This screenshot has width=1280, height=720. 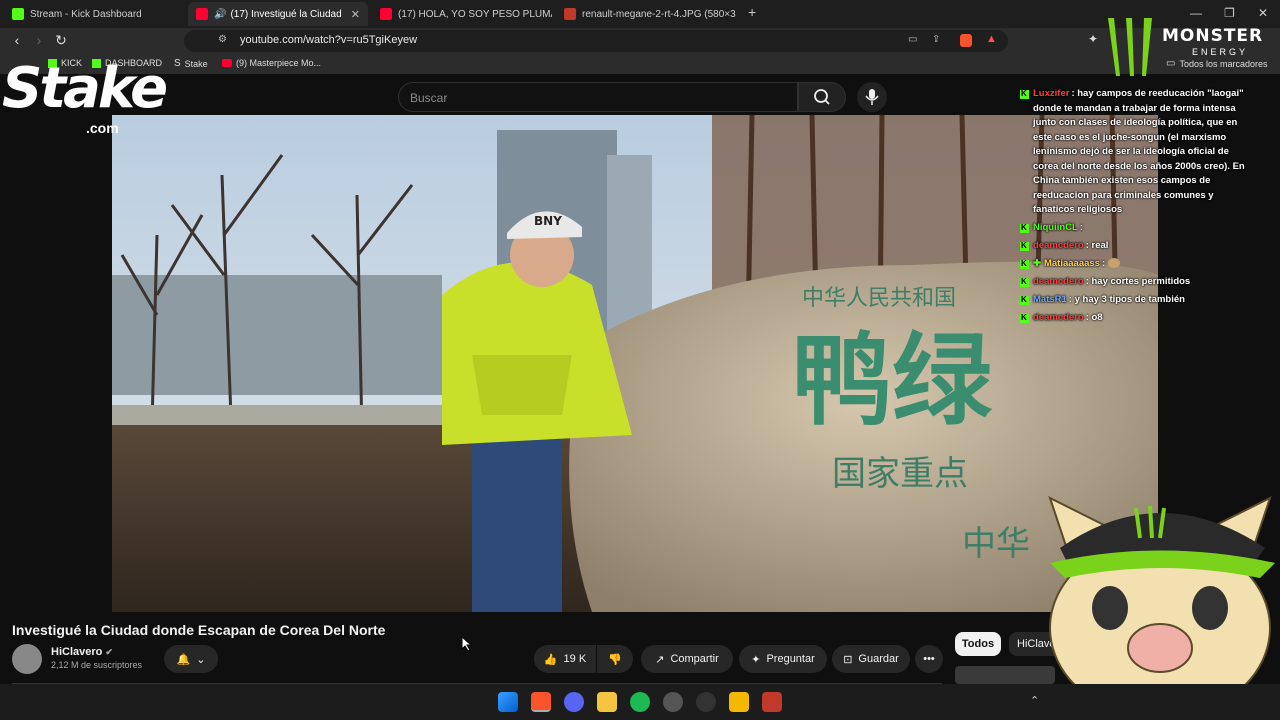 What do you see at coordinates (598, 97) in the screenshot?
I see `search-input: Buscar` at bounding box center [598, 97].